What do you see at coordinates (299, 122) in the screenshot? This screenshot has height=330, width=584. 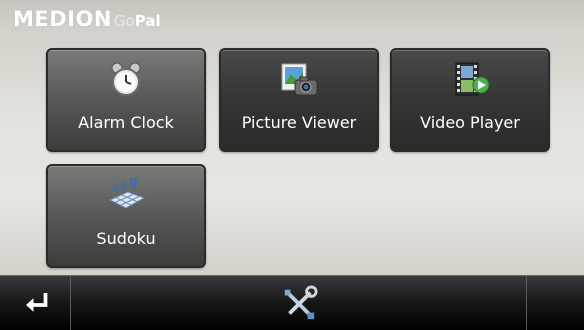 I see `picture-viewer-label: Picture Viewer` at bounding box center [299, 122].